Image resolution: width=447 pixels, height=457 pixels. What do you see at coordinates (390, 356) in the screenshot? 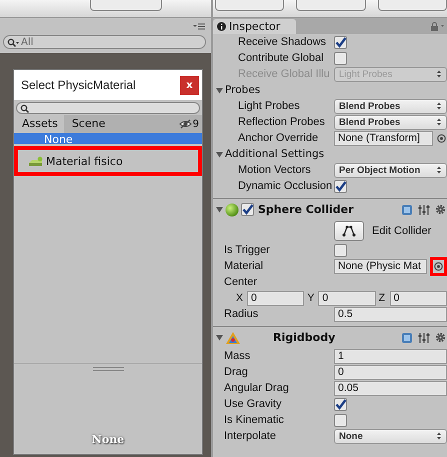
I see `number-field: 1` at bounding box center [390, 356].